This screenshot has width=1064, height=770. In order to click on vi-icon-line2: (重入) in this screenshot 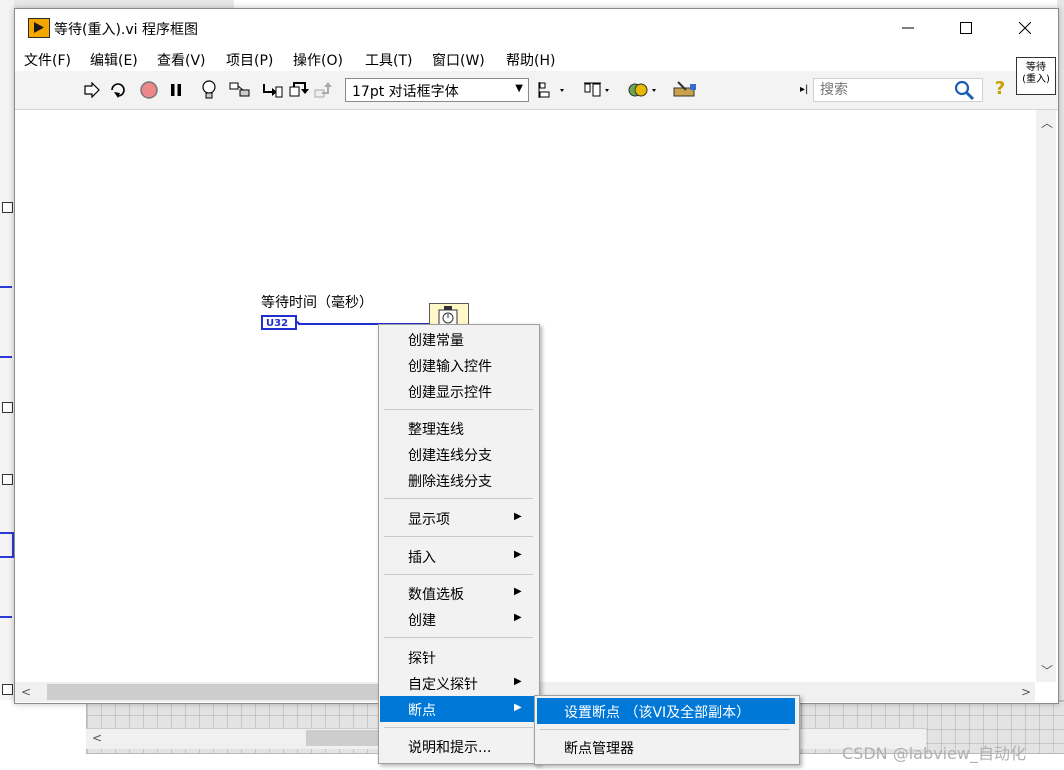, I will do `click(1036, 79)`.